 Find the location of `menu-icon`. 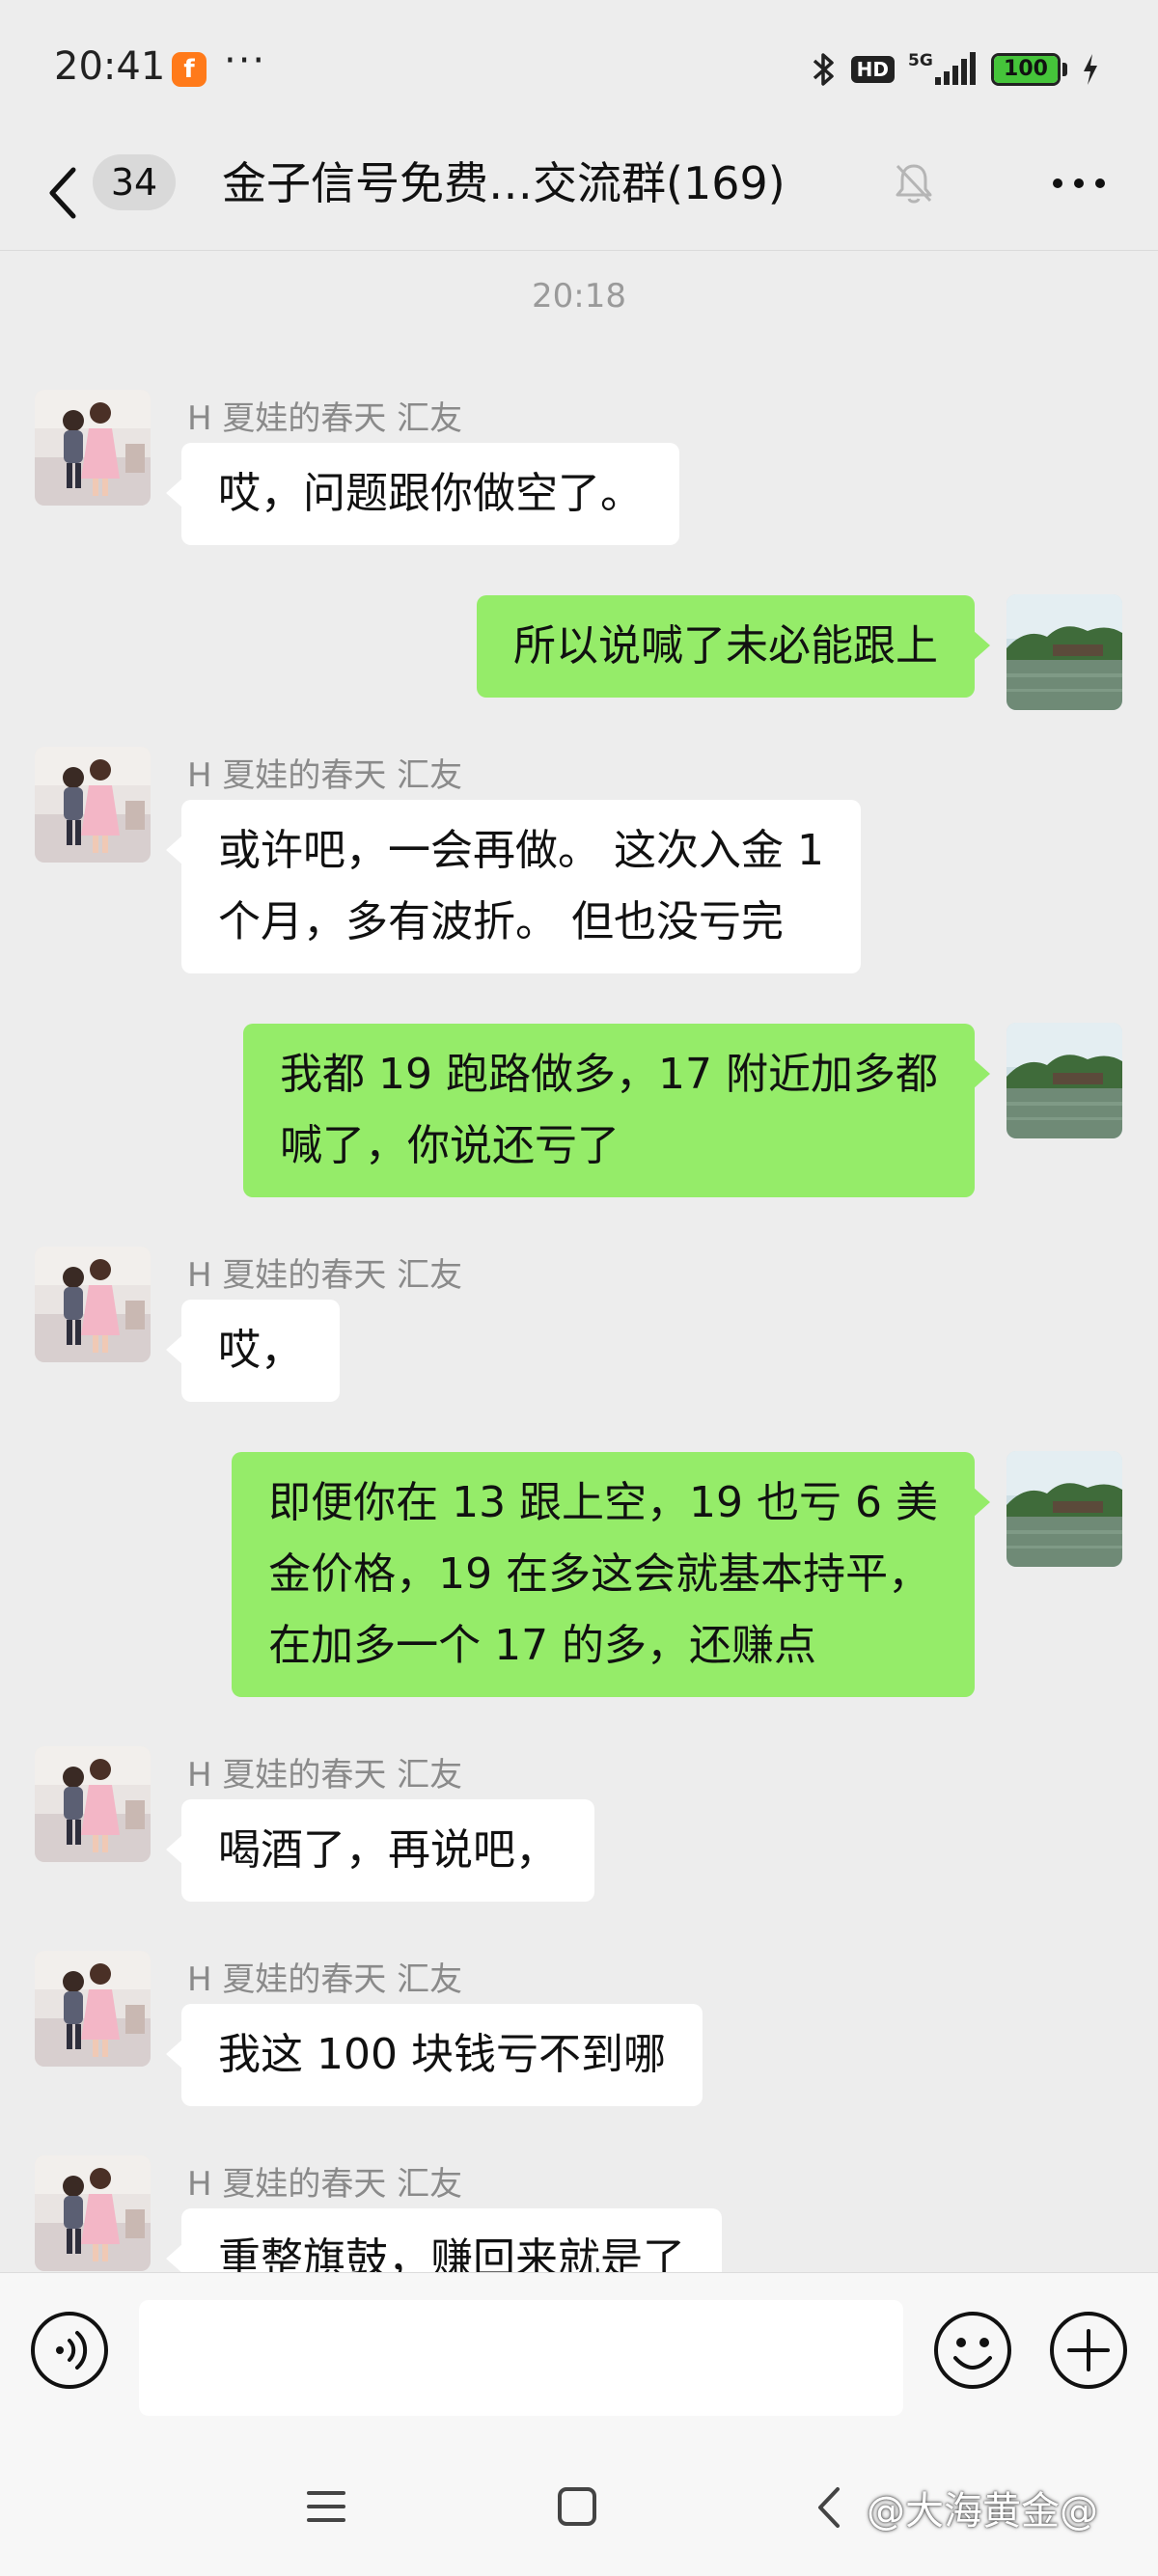

menu-icon is located at coordinates (326, 2506).